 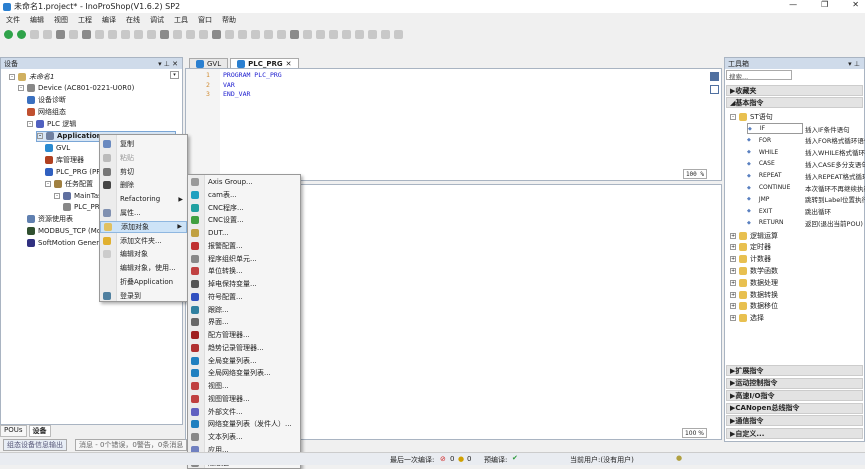 What do you see at coordinates (168, 64) in the screenshot?
I see `panel-controls: ▾ ⊥ ✕` at bounding box center [168, 64].